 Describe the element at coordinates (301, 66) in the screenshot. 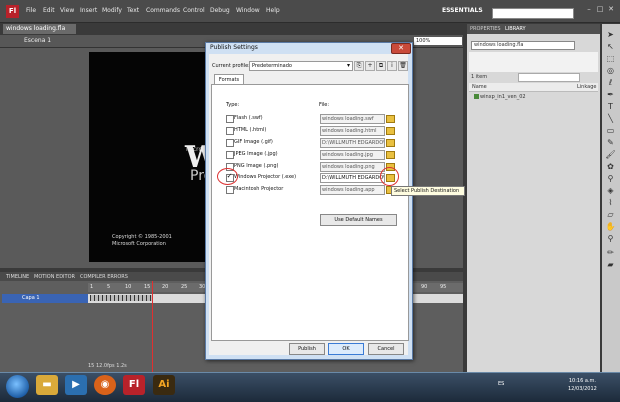

I see `profile-select: Predeterminado` at that location.